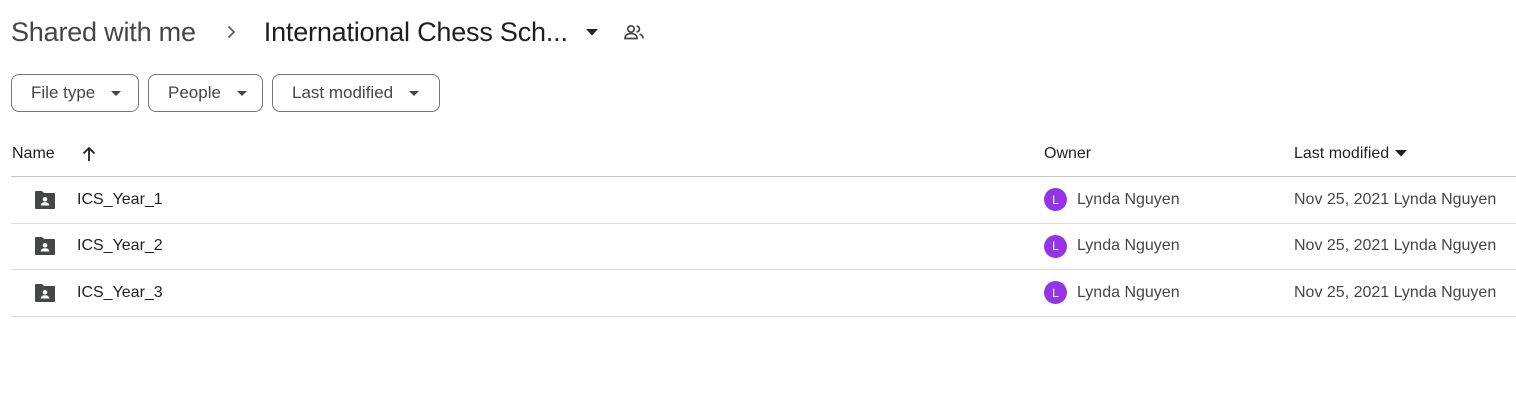 Image resolution: width=1516 pixels, height=411 pixels. What do you see at coordinates (343, 92) in the screenshot?
I see `last-modified-filter-label: Last modified` at bounding box center [343, 92].